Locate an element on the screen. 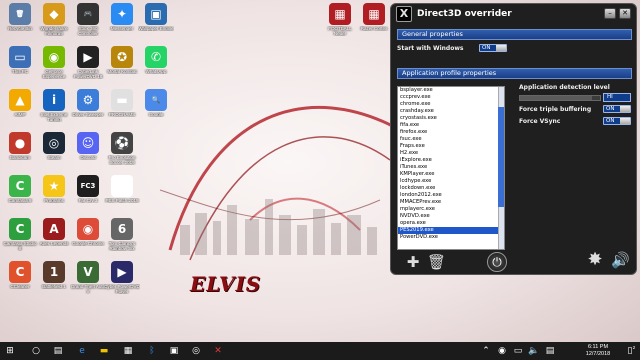  detection-level-label: Application detection level is located at coordinates (564, 87).